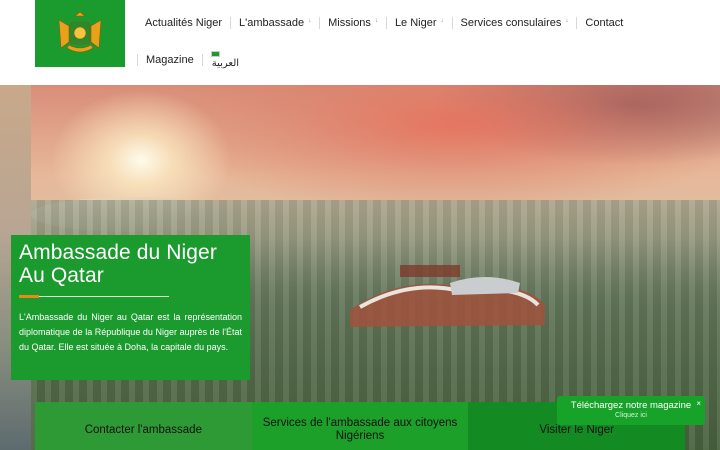 The width and height of the screenshot is (720, 450). Describe the element at coordinates (515, 23) in the screenshot. I see `nav-services-consulaires: Services consulaires ↓` at that location.